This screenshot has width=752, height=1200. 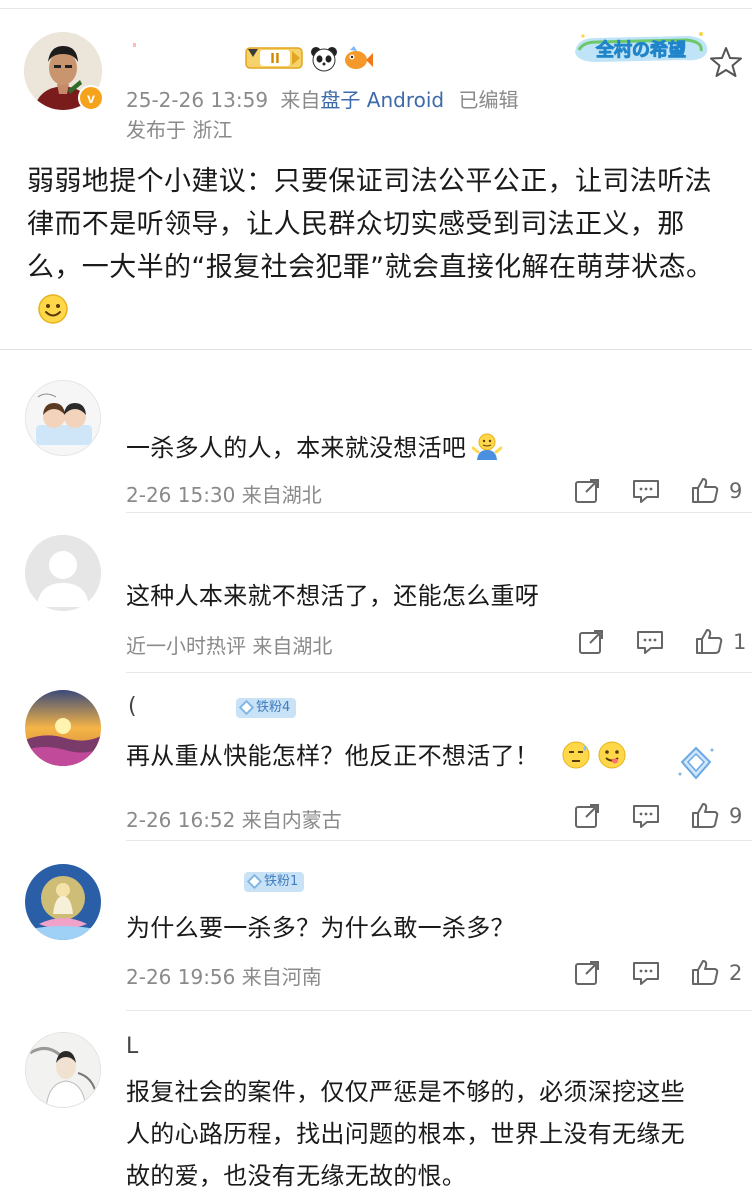 I want to click on post-source-prefix: 来自, so click(x=300, y=100).